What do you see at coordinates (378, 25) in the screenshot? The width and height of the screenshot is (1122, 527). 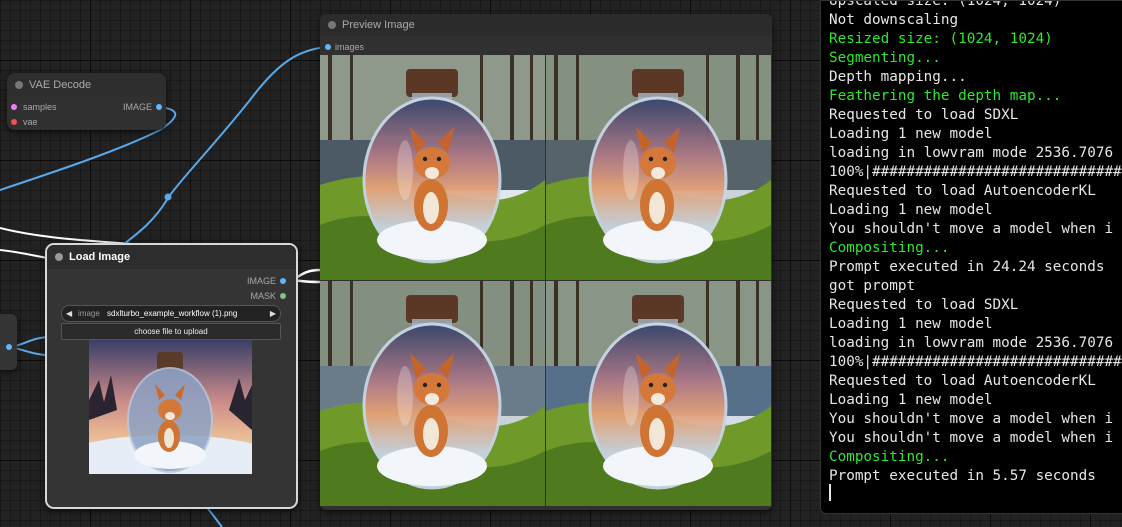 I see `preview-image-title-text: Preview Image` at bounding box center [378, 25].